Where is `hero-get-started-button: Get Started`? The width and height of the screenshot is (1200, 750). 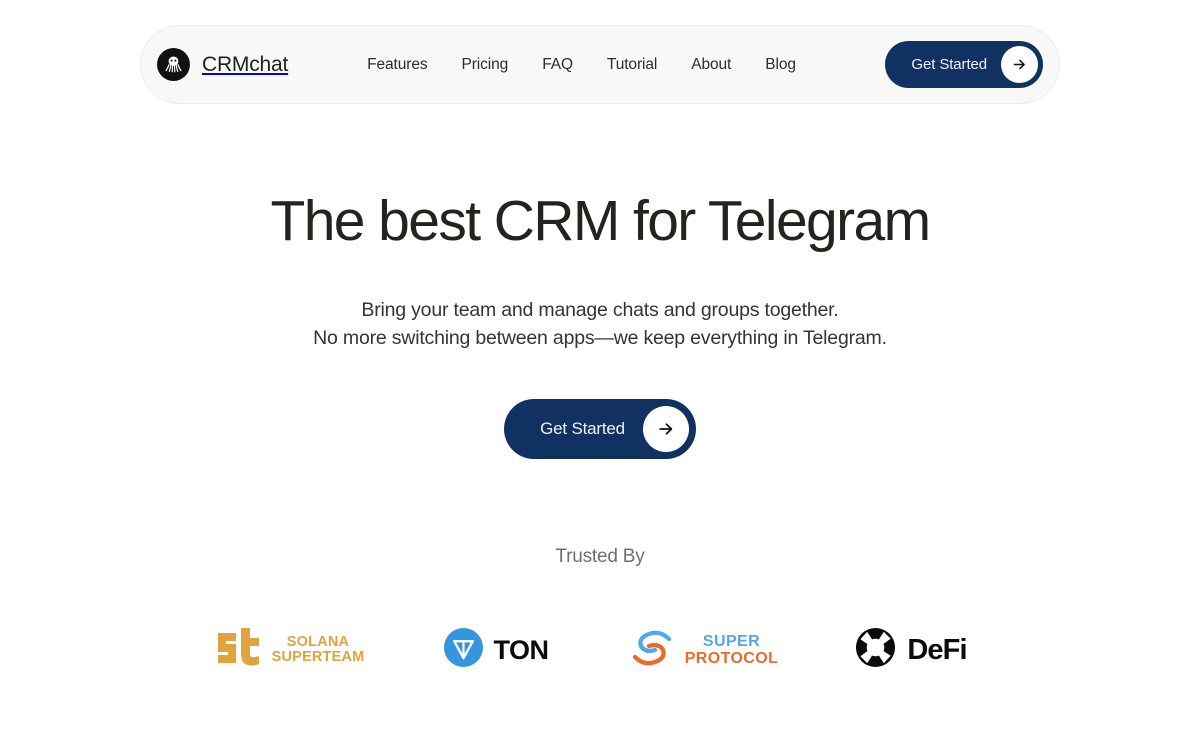 hero-get-started-button: Get Started is located at coordinates (600, 428).